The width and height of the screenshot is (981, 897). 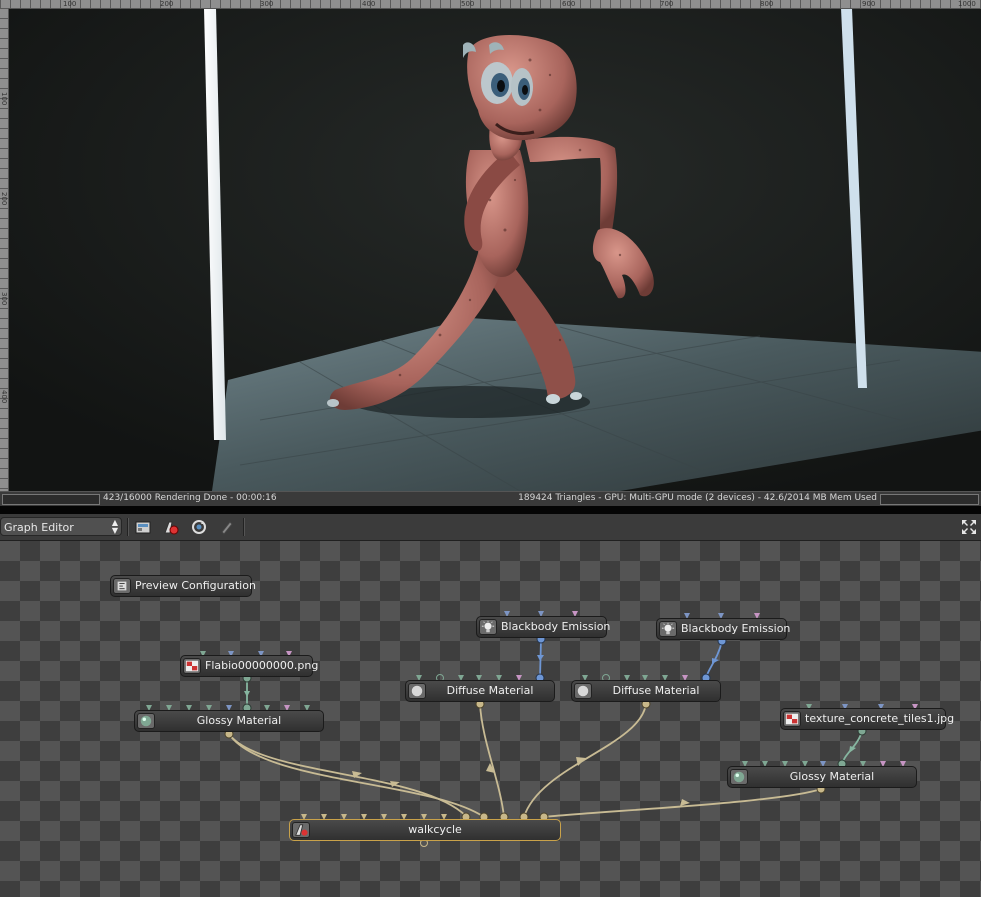 I want to click on updown-arrows-icon: ▲ ▼, so click(x=114, y=526).